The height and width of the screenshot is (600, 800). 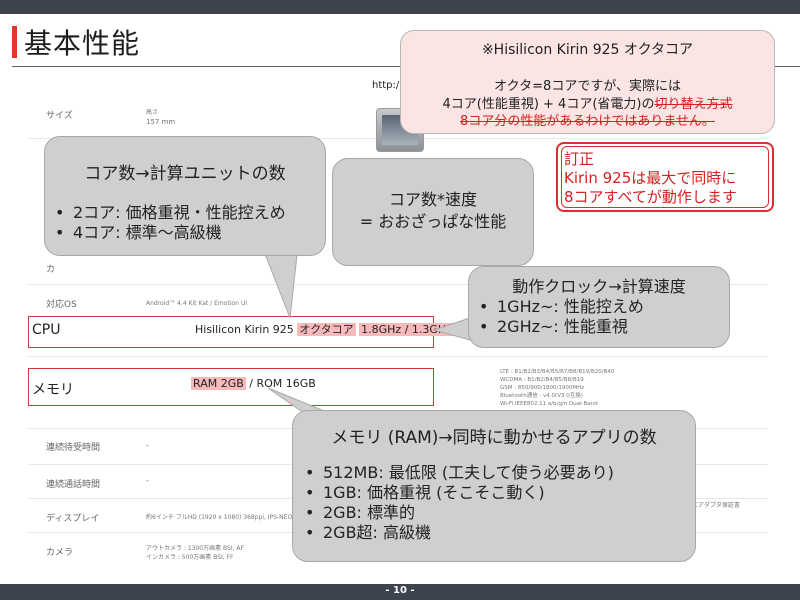 What do you see at coordinates (425, 492) in the screenshot?
I see `memory-item: • 1GB: 価格重視 (そこそこ動く)` at bounding box center [425, 492].